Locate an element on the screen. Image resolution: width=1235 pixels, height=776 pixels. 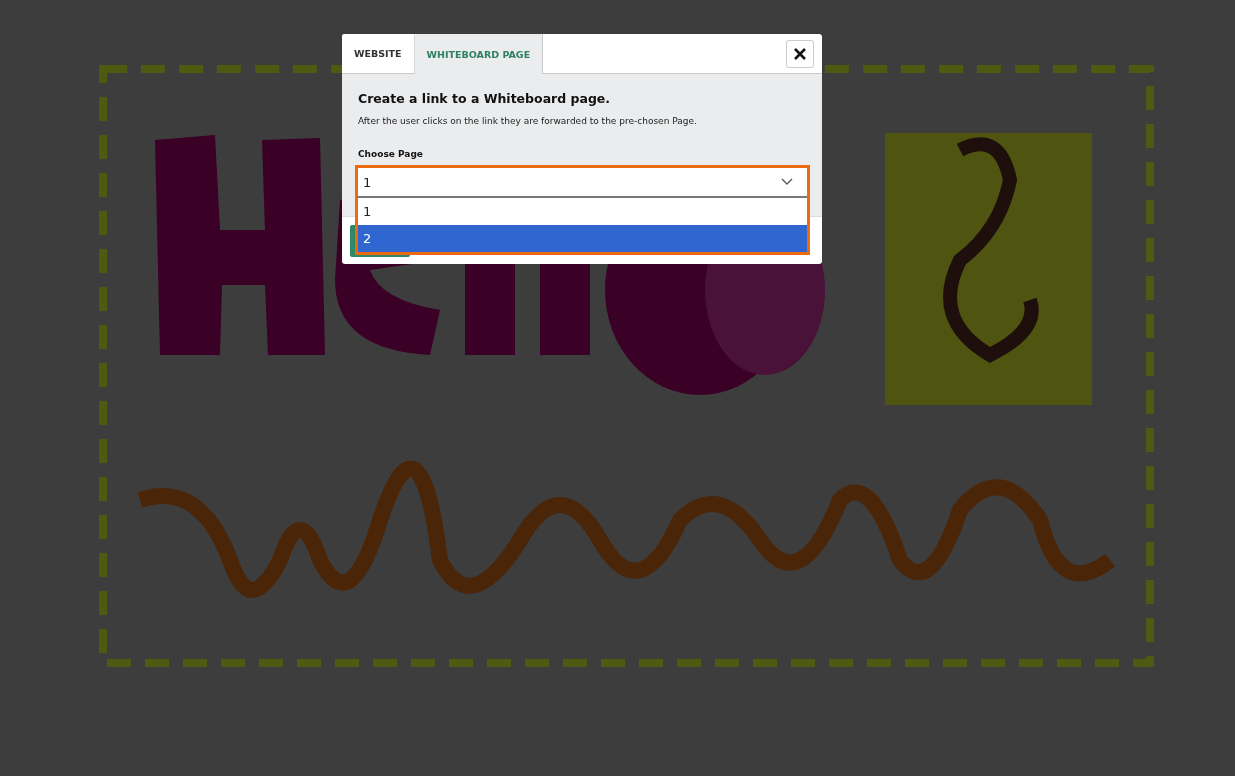
close-button is located at coordinates (800, 53).